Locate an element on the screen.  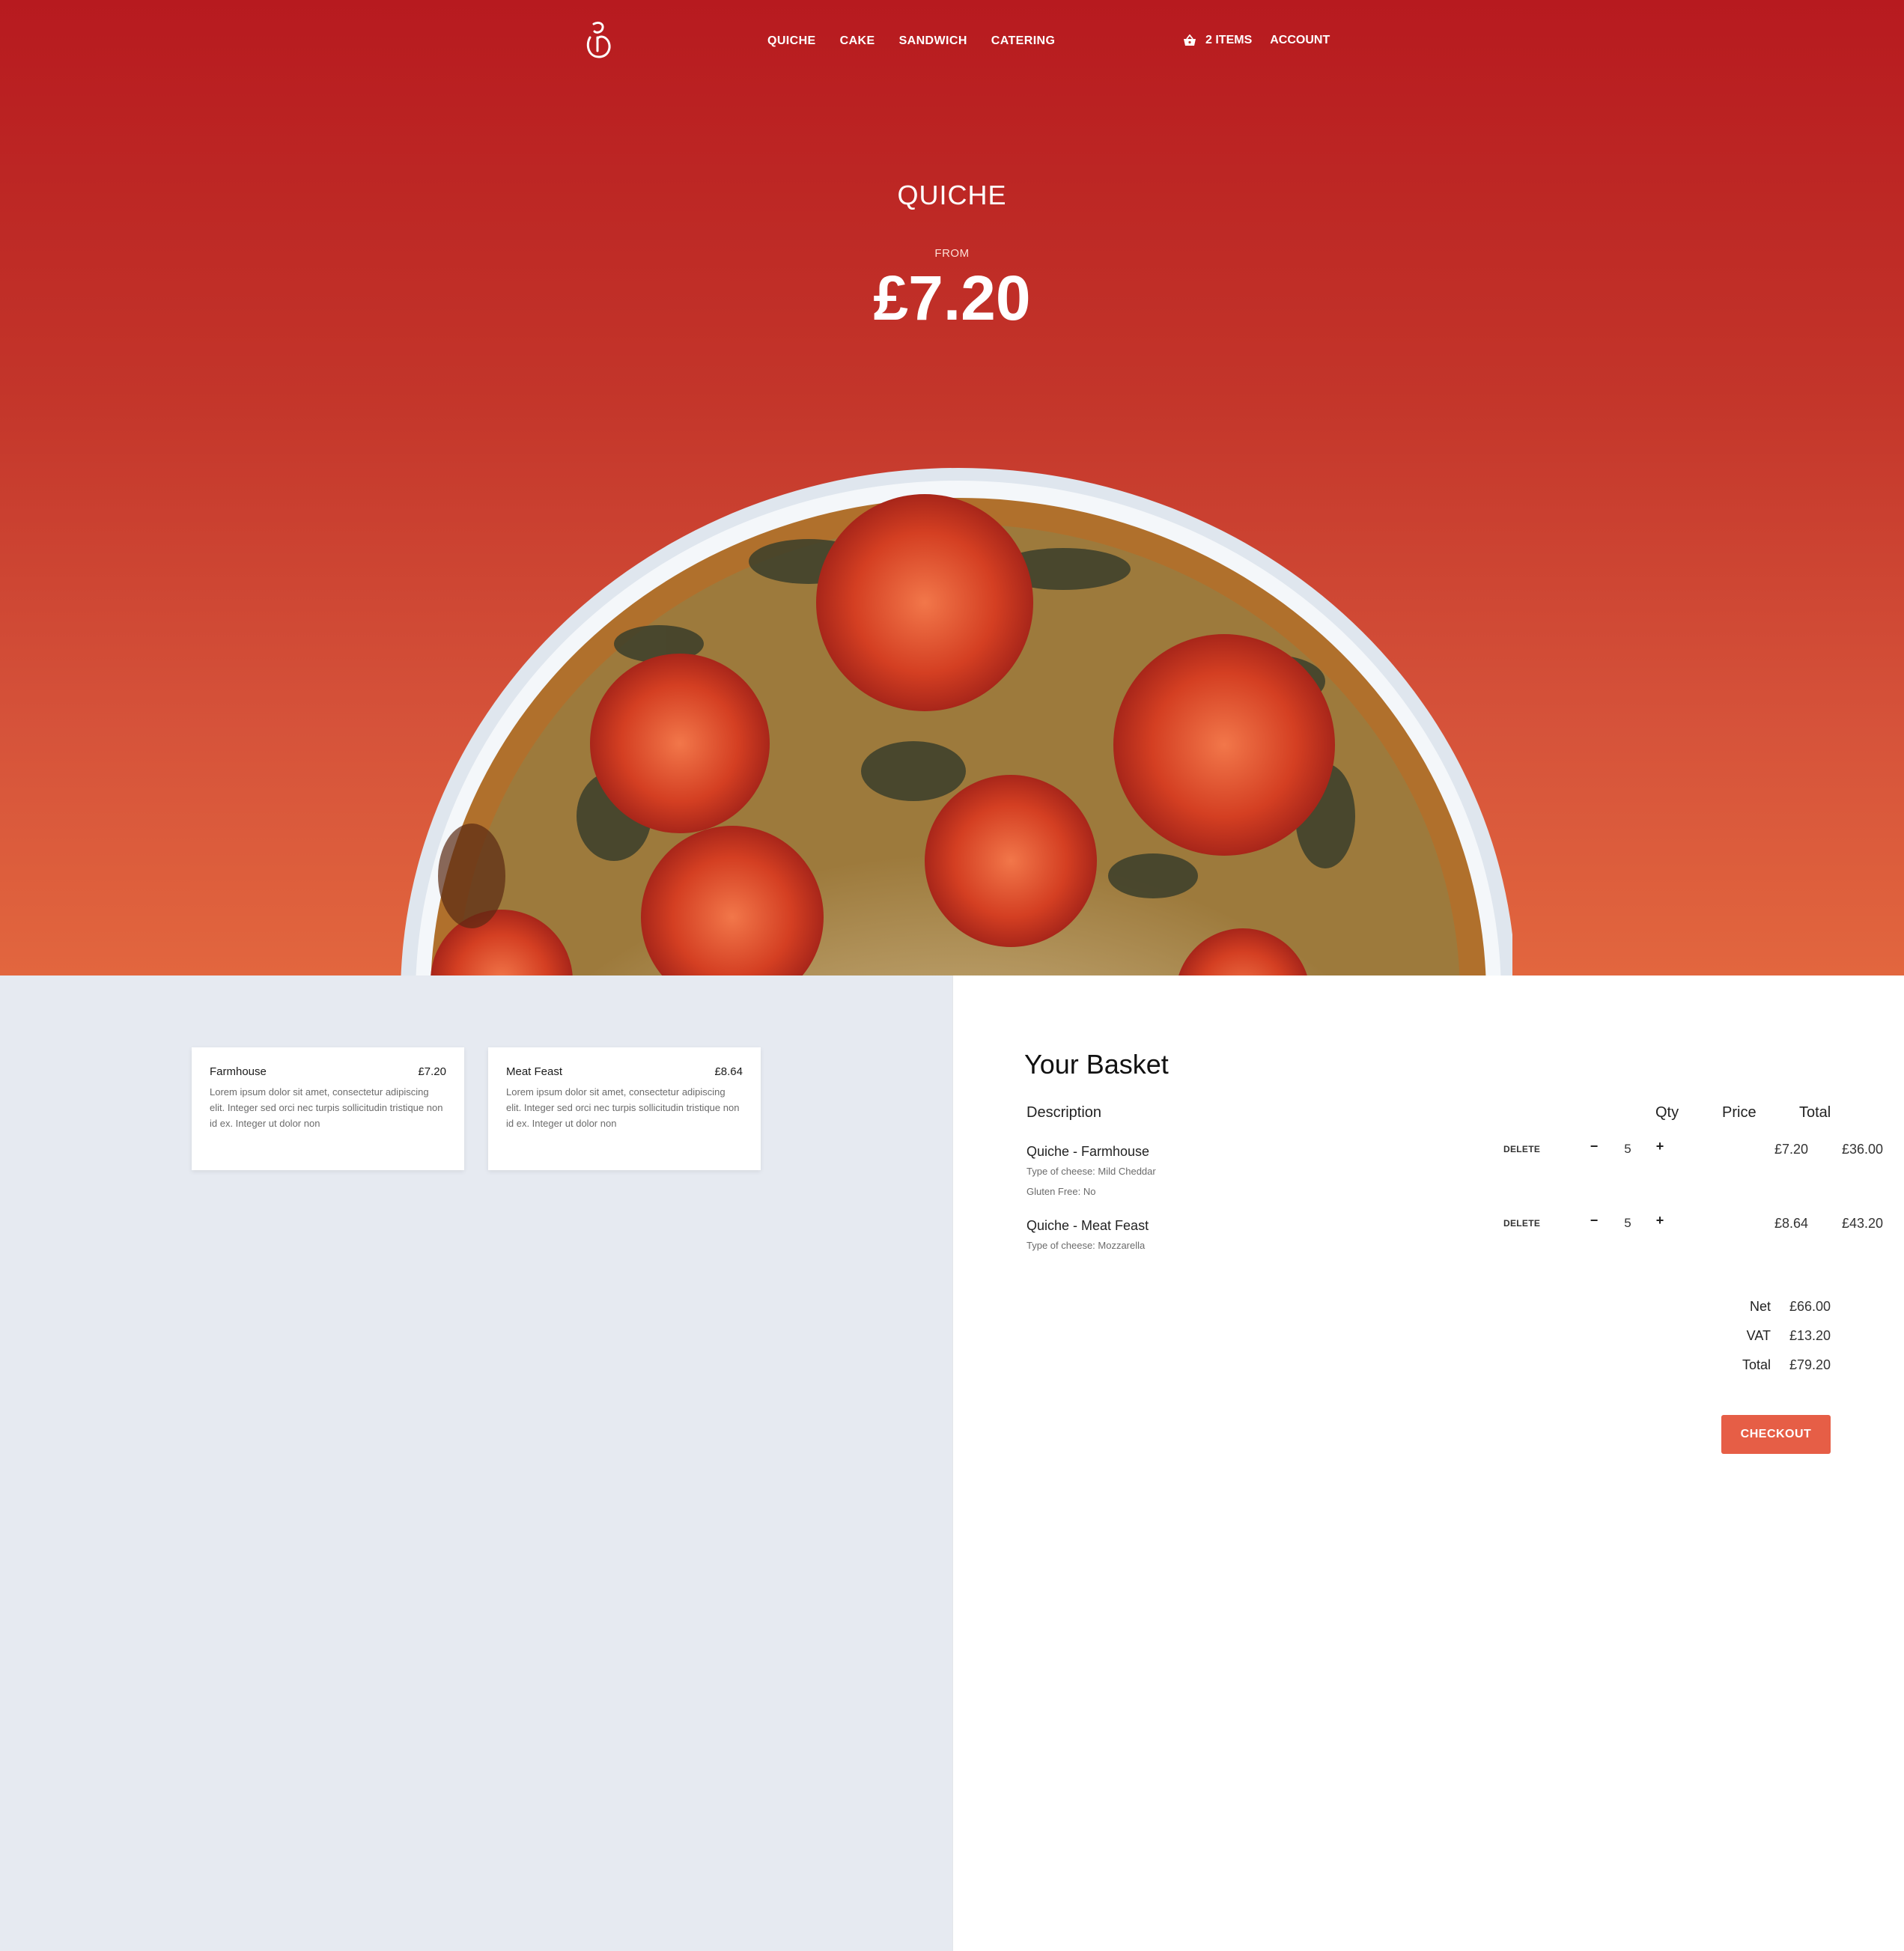
total-value: £79.20 is located at coordinates (1810, 1364).